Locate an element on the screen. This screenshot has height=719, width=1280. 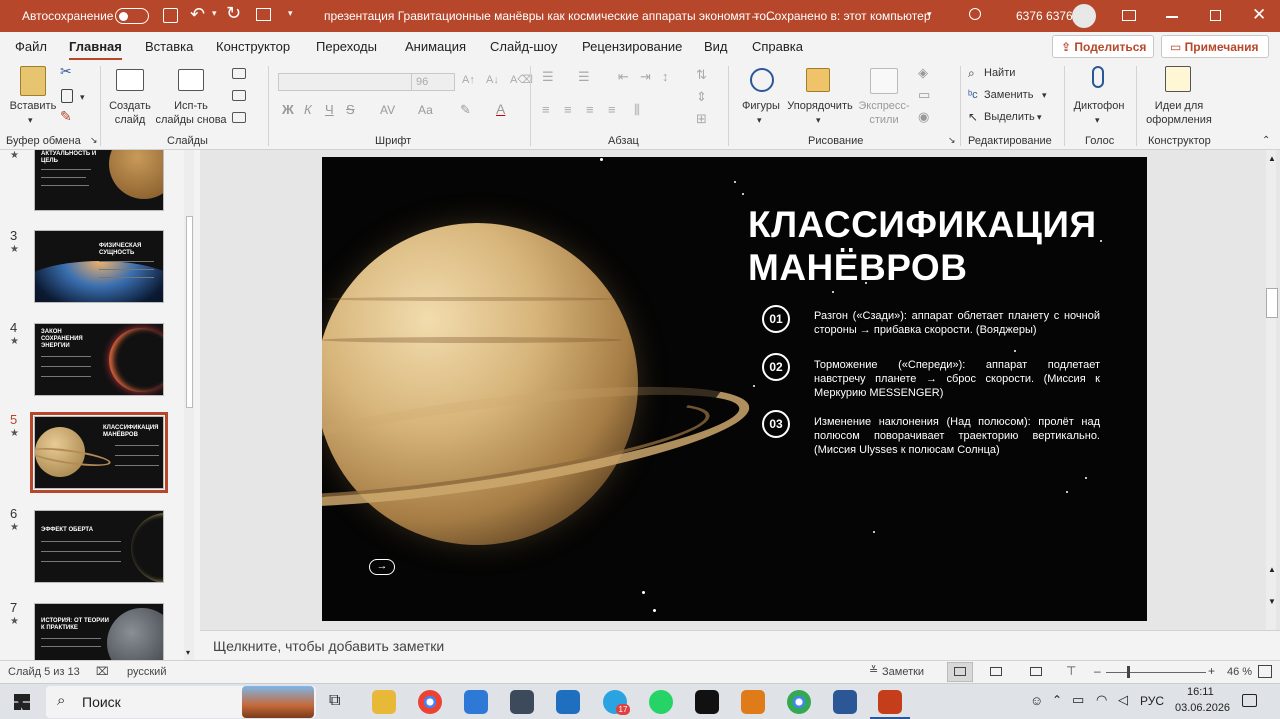
input-language: РУС is located at coordinates (1152, 701).